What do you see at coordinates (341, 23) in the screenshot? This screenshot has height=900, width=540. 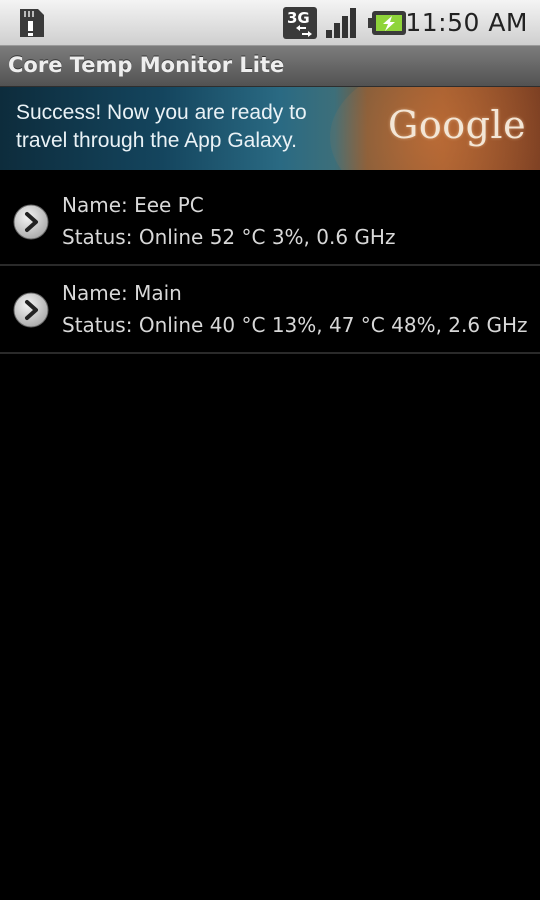 I see `signal-icon` at bounding box center [341, 23].